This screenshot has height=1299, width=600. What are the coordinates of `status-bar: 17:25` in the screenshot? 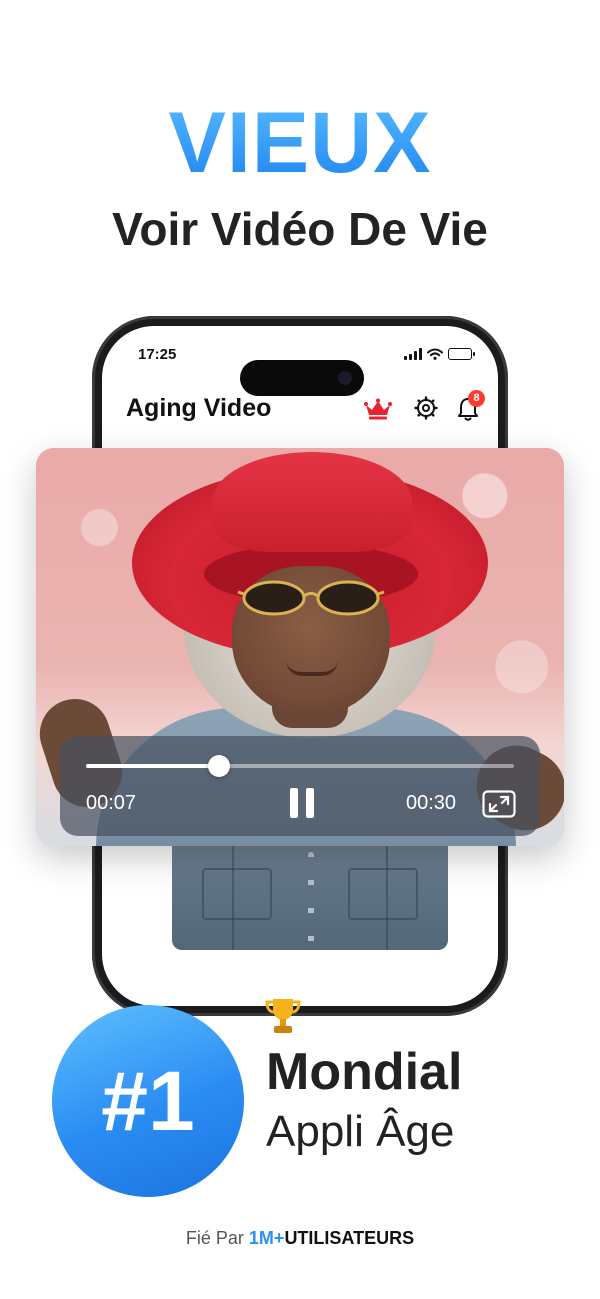 It's located at (300, 370).